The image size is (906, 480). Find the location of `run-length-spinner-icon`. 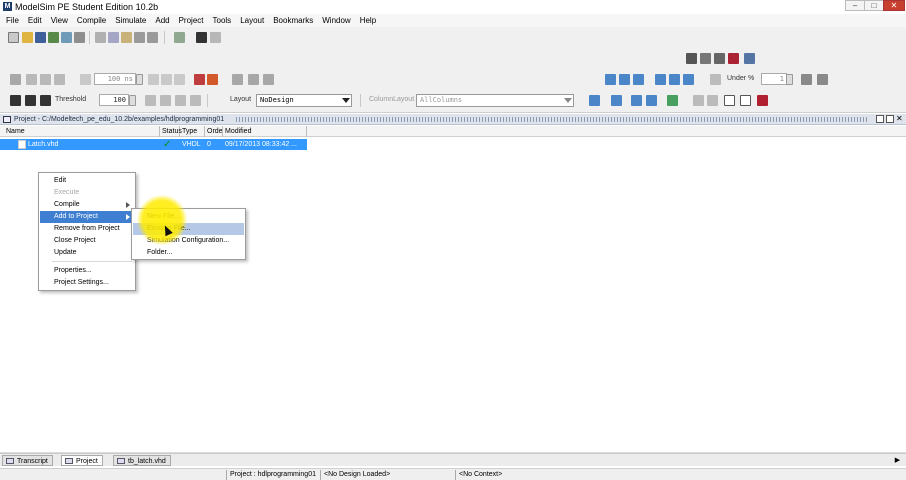

run-length-spinner-icon is located at coordinates (139, 79).